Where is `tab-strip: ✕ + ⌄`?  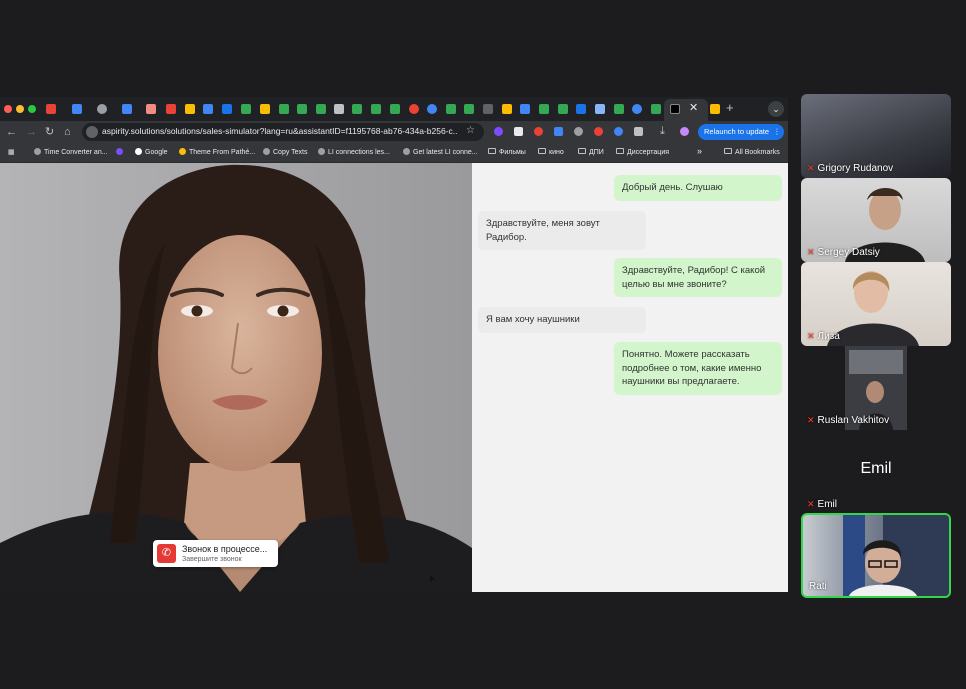 tab-strip: ✕ + ⌄ is located at coordinates (394, 109).